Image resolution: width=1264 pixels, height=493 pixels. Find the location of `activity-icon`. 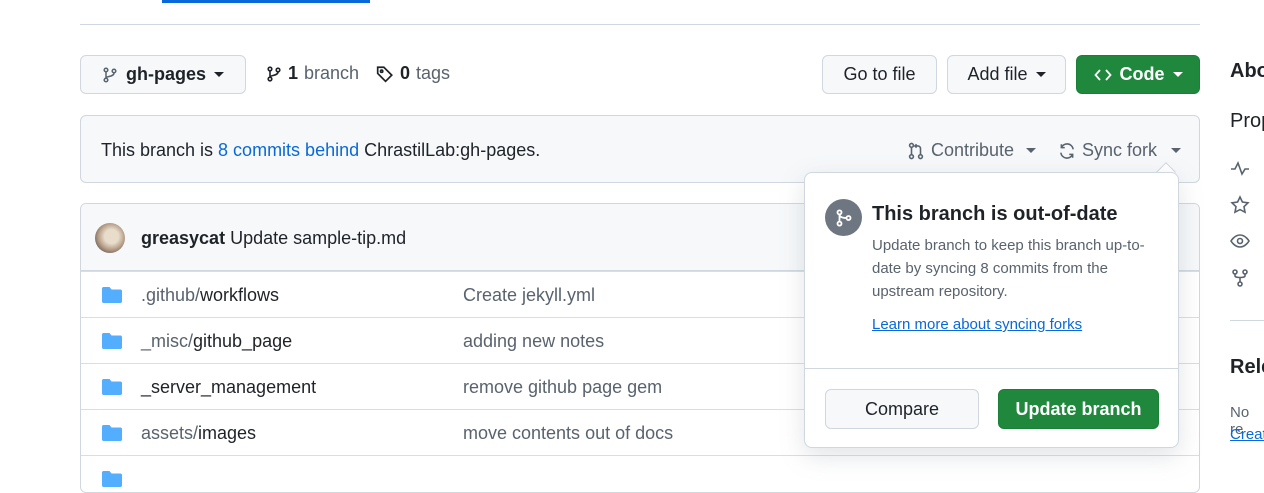

activity-icon is located at coordinates (1240, 168).